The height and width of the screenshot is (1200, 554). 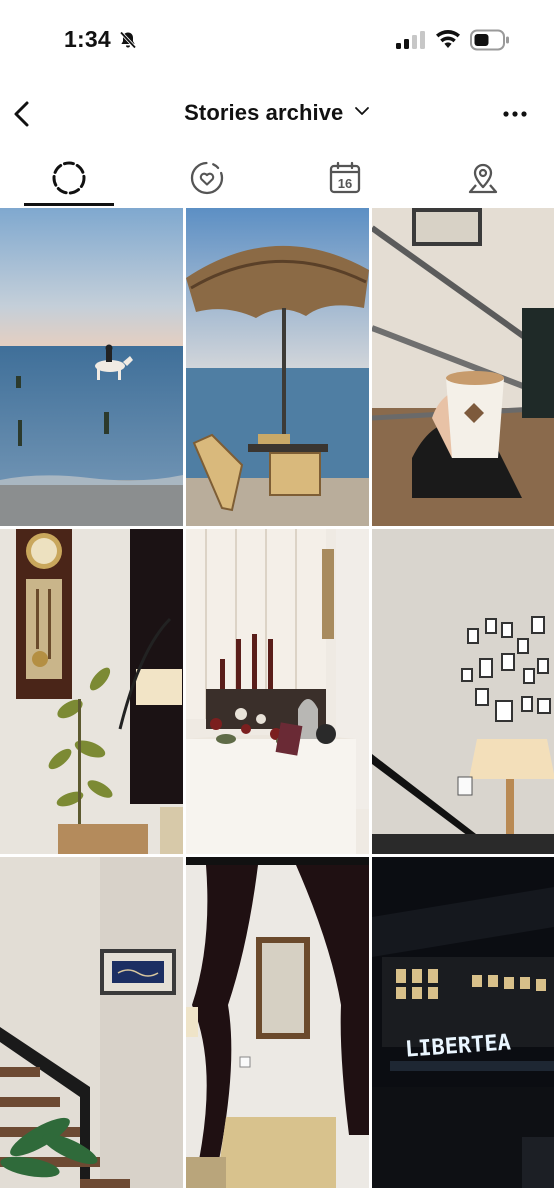 I want to click on battery-icon, so click(x=489, y=40).